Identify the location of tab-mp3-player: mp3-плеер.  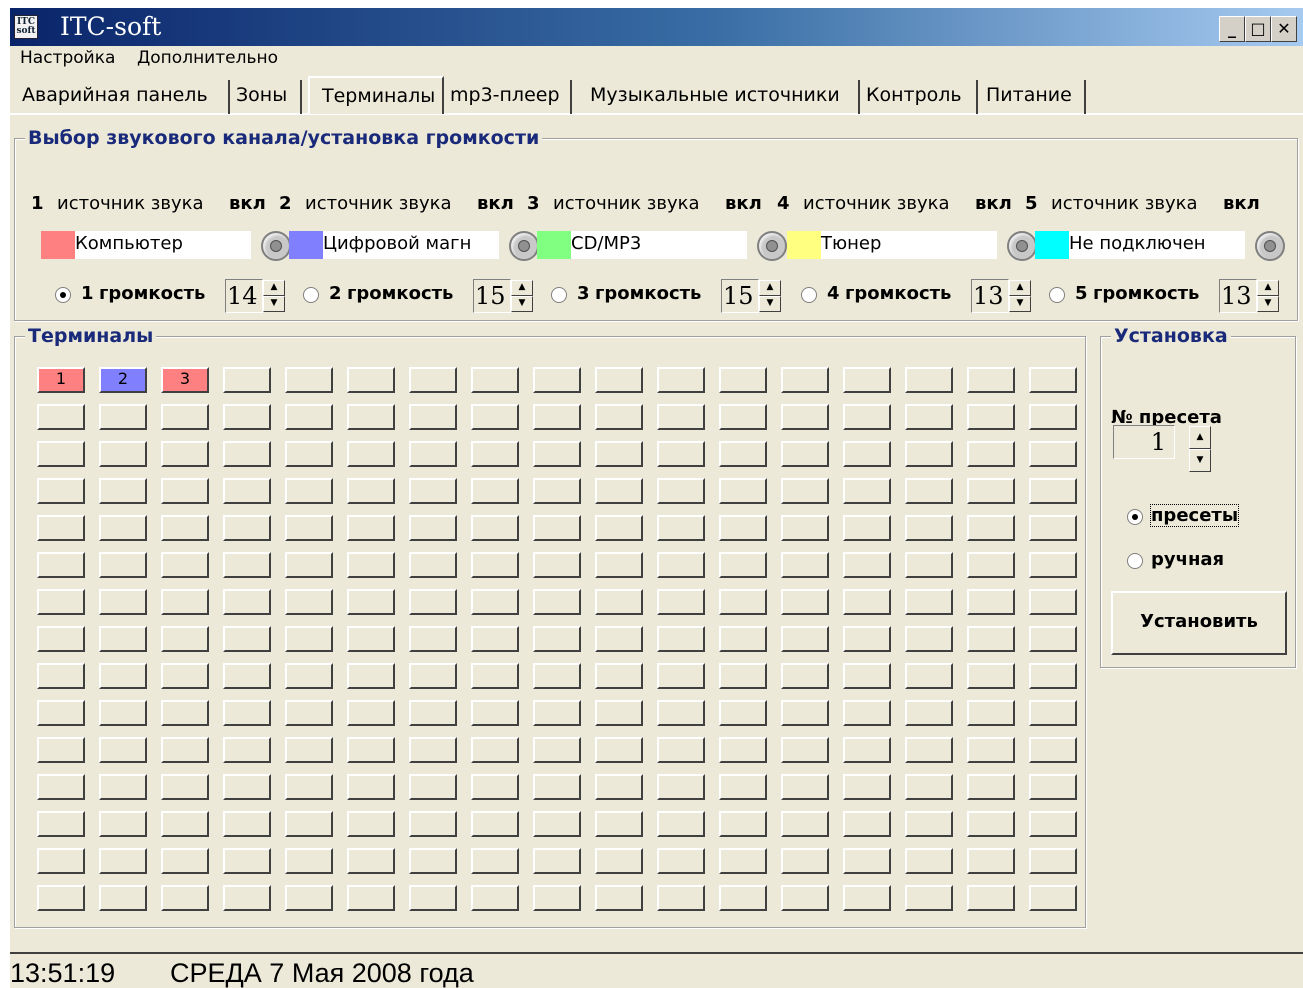
(509, 97).